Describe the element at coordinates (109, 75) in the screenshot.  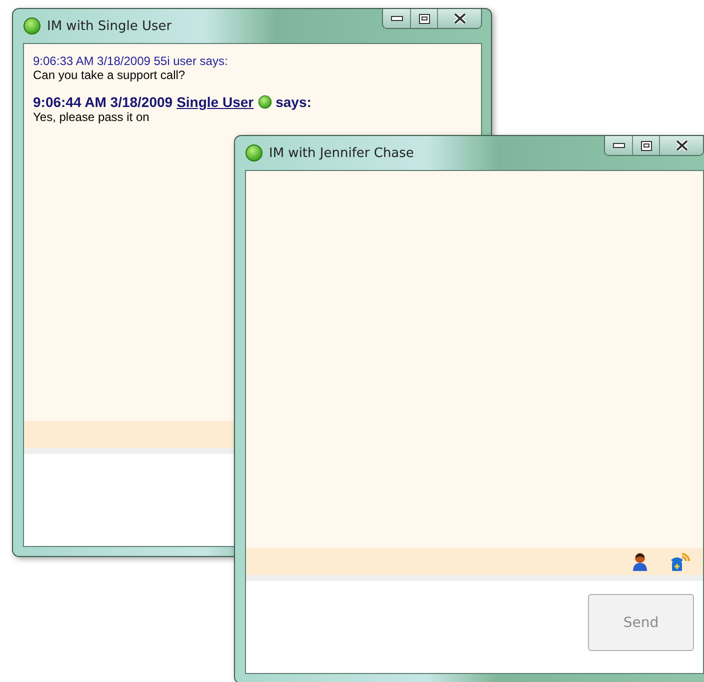
I see `message-text: Can you take a support call?` at that location.